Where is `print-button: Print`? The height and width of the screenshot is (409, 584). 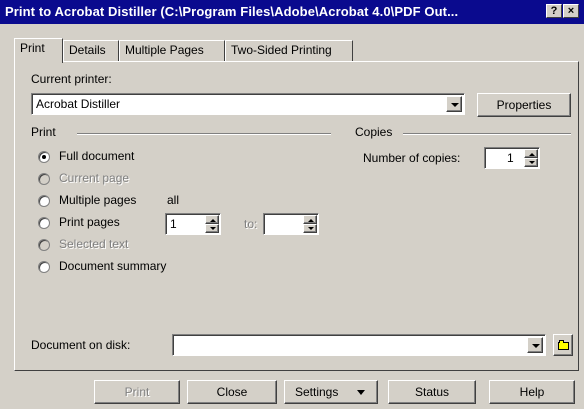
print-button: Print is located at coordinates (137, 392).